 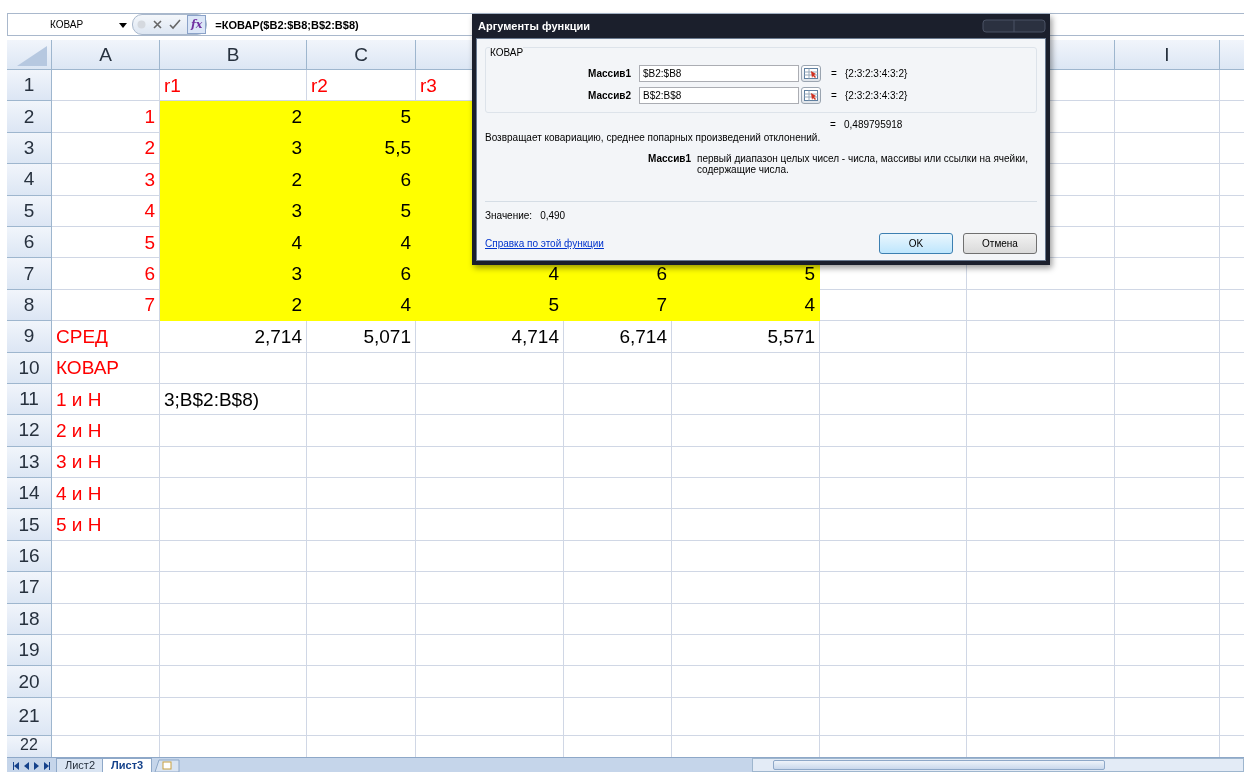 What do you see at coordinates (149, 274) in the screenshot?
I see `table-cell: 6` at bounding box center [149, 274].